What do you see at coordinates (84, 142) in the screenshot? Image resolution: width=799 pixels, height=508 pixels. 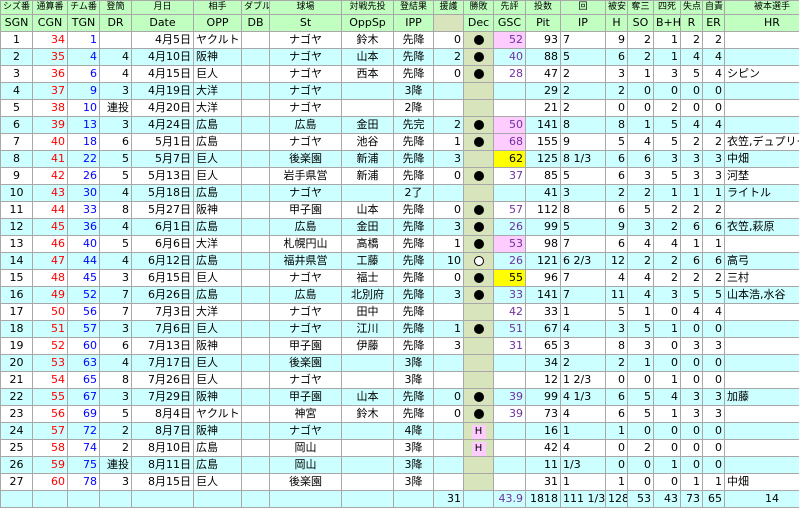 I see `cell-tgn: 18` at bounding box center [84, 142].